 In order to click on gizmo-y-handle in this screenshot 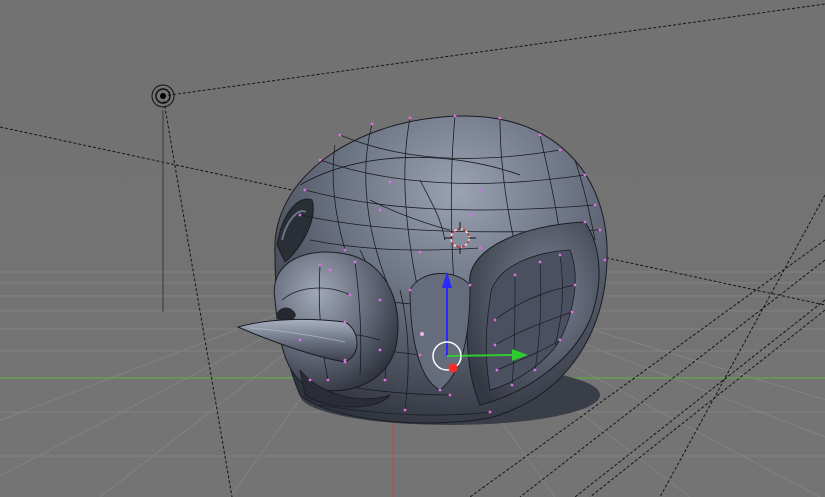, I will do `click(453, 368)`.